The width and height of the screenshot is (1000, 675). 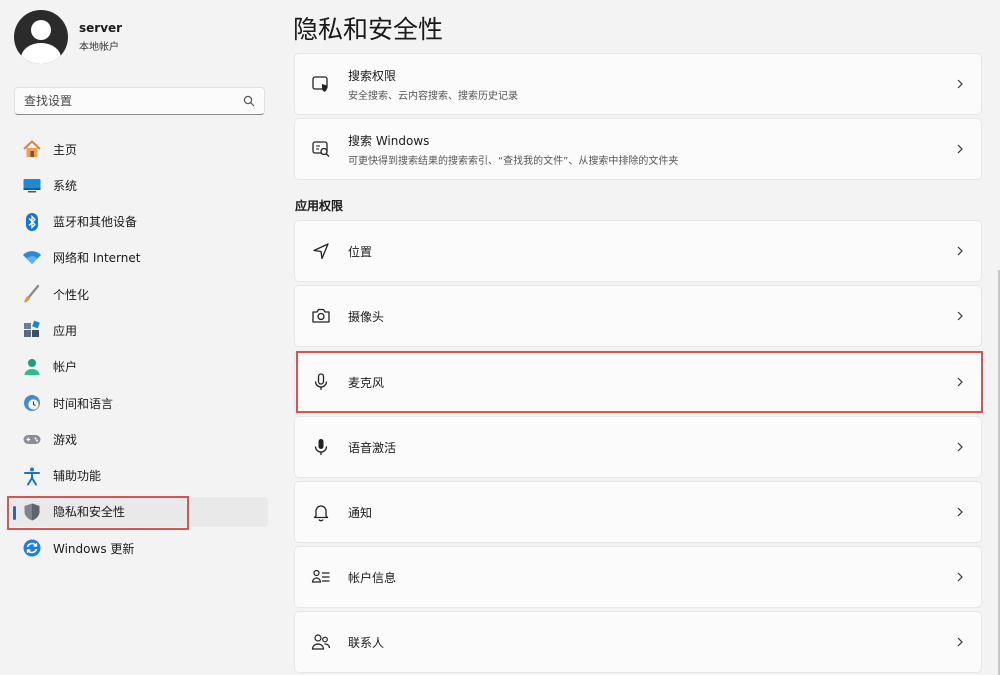 What do you see at coordinates (139, 439) in the screenshot?
I see `nav-item-gaming: 游戏` at bounding box center [139, 439].